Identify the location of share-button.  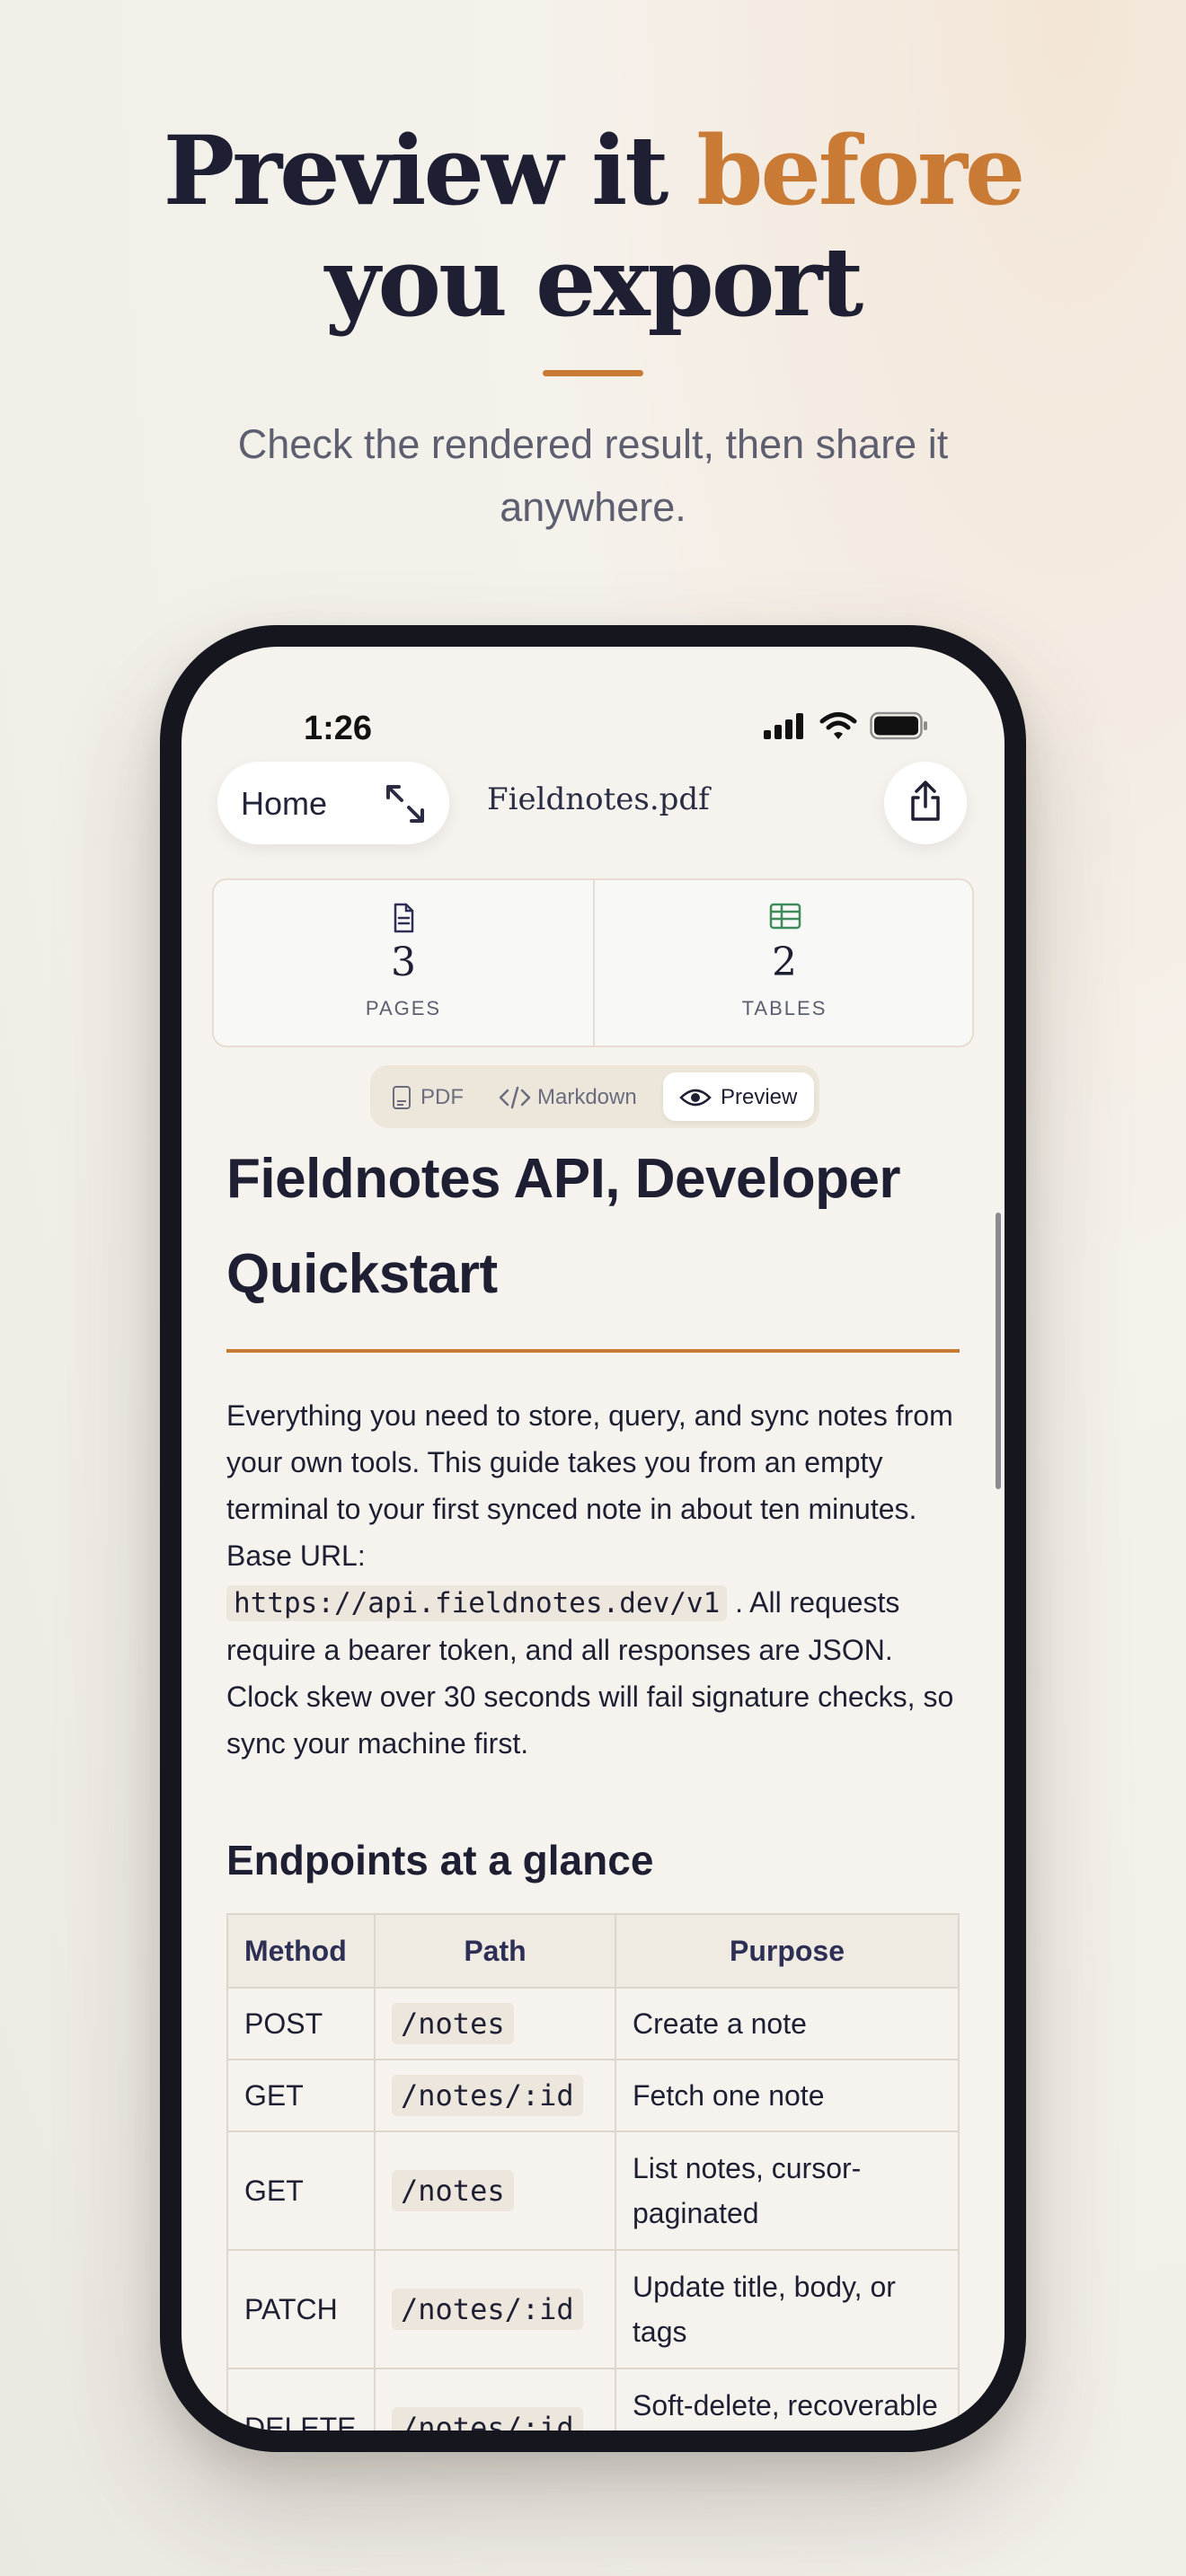
(925, 803).